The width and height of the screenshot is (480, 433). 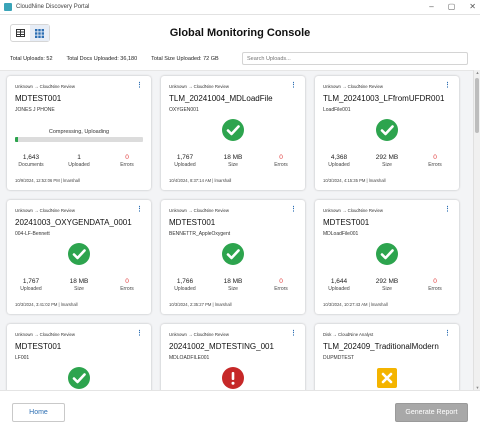 What do you see at coordinates (185, 285) in the screenshot?
I see `metric-uploaded: 1,766 Uploaded` at bounding box center [185, 285].